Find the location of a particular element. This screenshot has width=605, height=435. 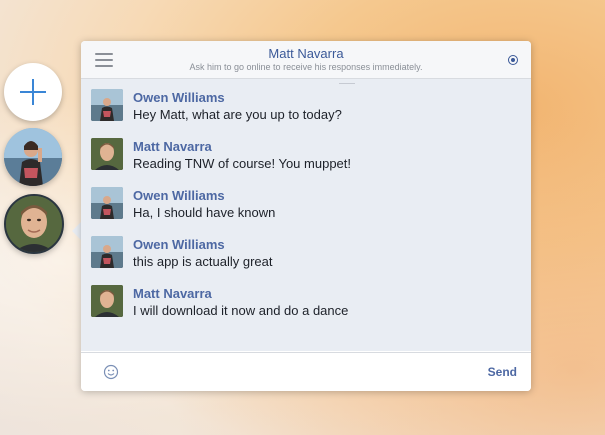

new-chat-button is located at coordinates (33, 92).